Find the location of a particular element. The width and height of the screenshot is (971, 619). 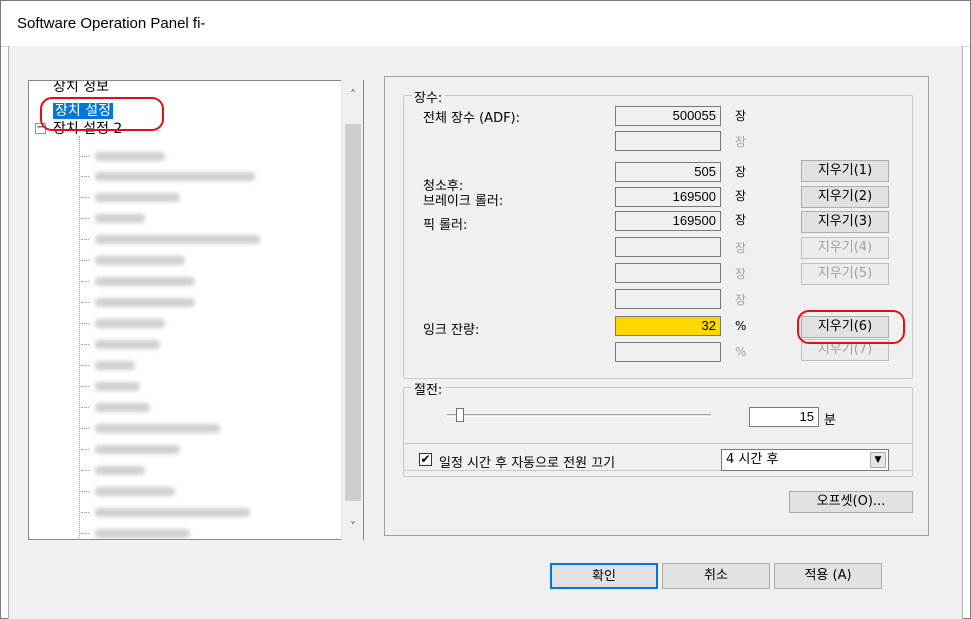

pick-roller-unit: 장 is located at coordinates (741, 220).